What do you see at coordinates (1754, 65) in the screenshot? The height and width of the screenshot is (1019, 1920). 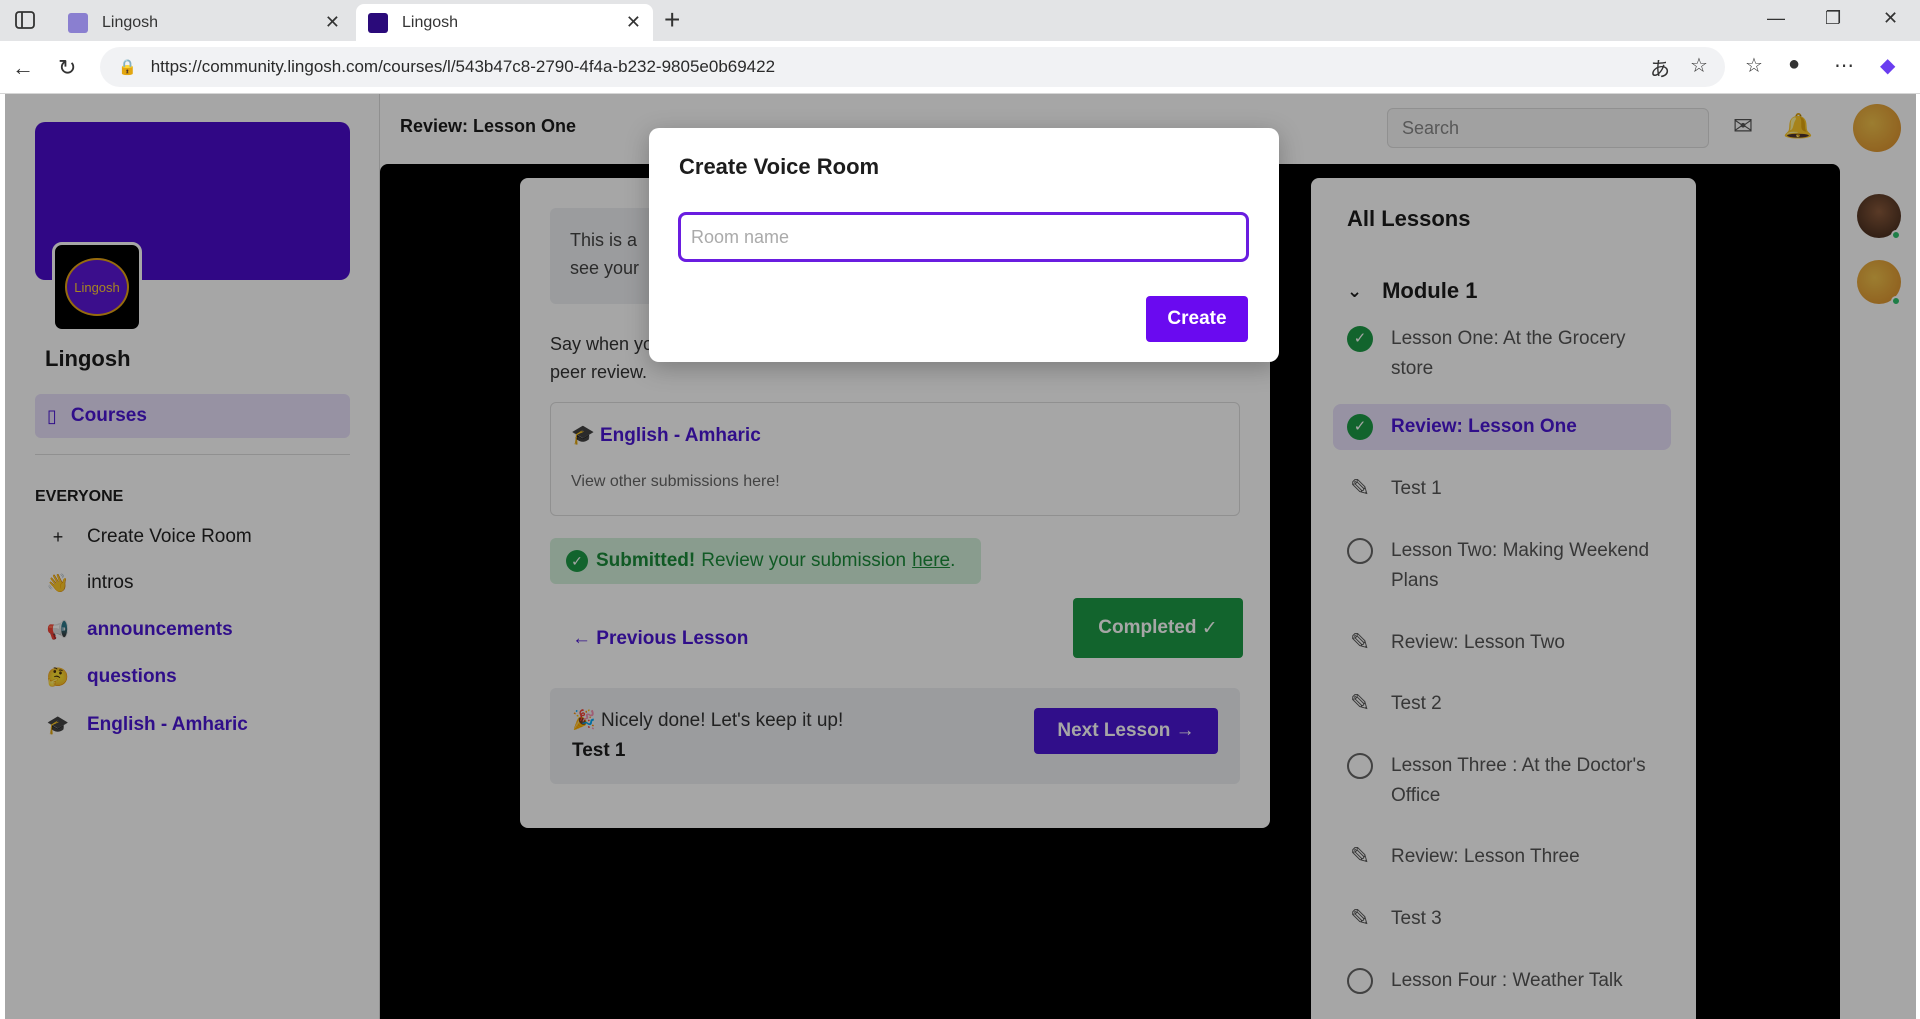 I see `favorites-icon: ☆` at bounding box center [1754, 65].